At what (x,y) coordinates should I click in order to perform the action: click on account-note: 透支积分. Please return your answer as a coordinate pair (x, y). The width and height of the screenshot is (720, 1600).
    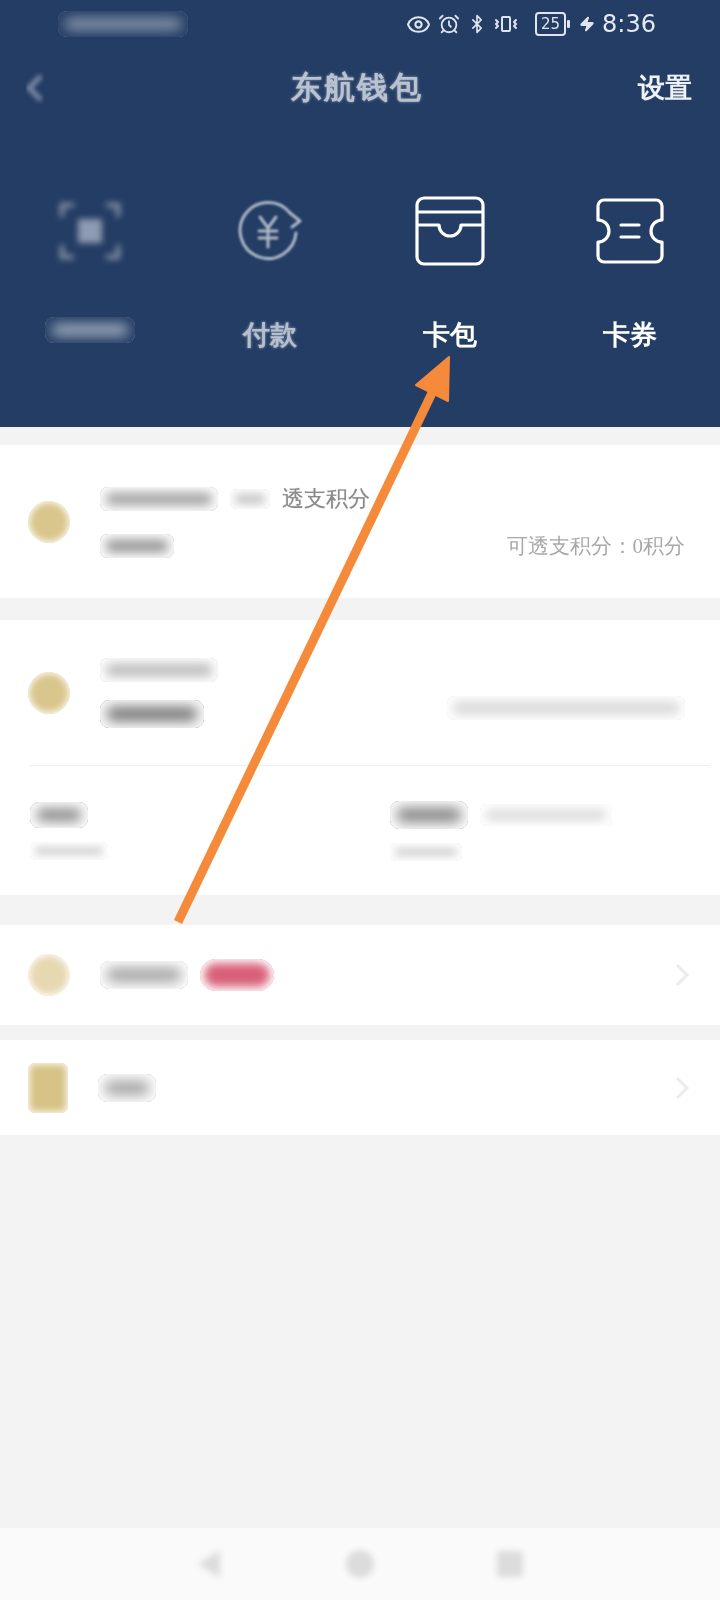
    Looking at the image, I should click on (326, 498).